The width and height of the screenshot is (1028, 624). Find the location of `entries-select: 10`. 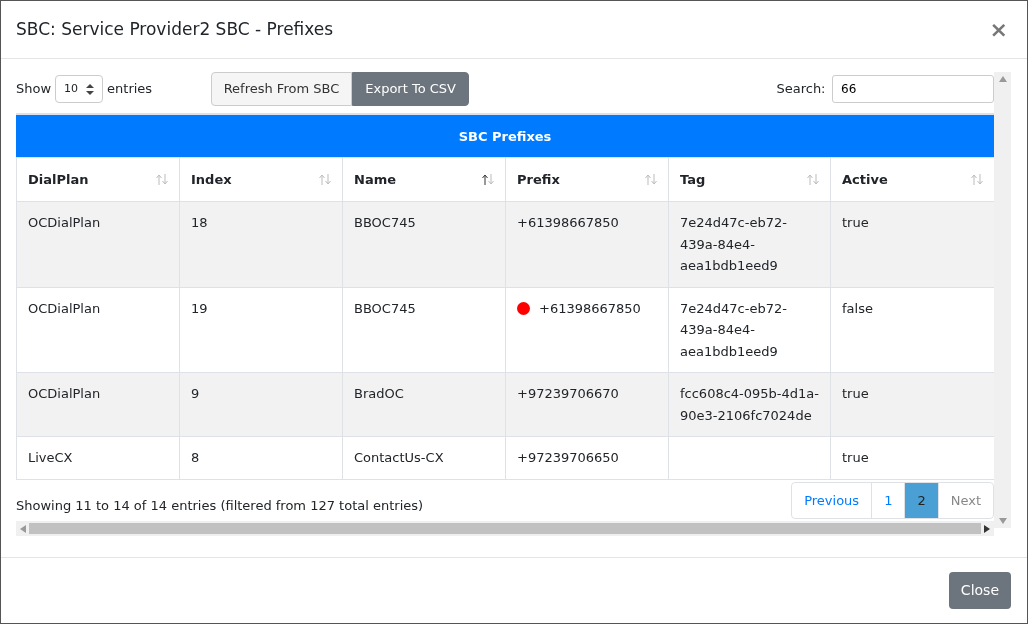

entries-select: 10 is located at coordinates (79, 89).